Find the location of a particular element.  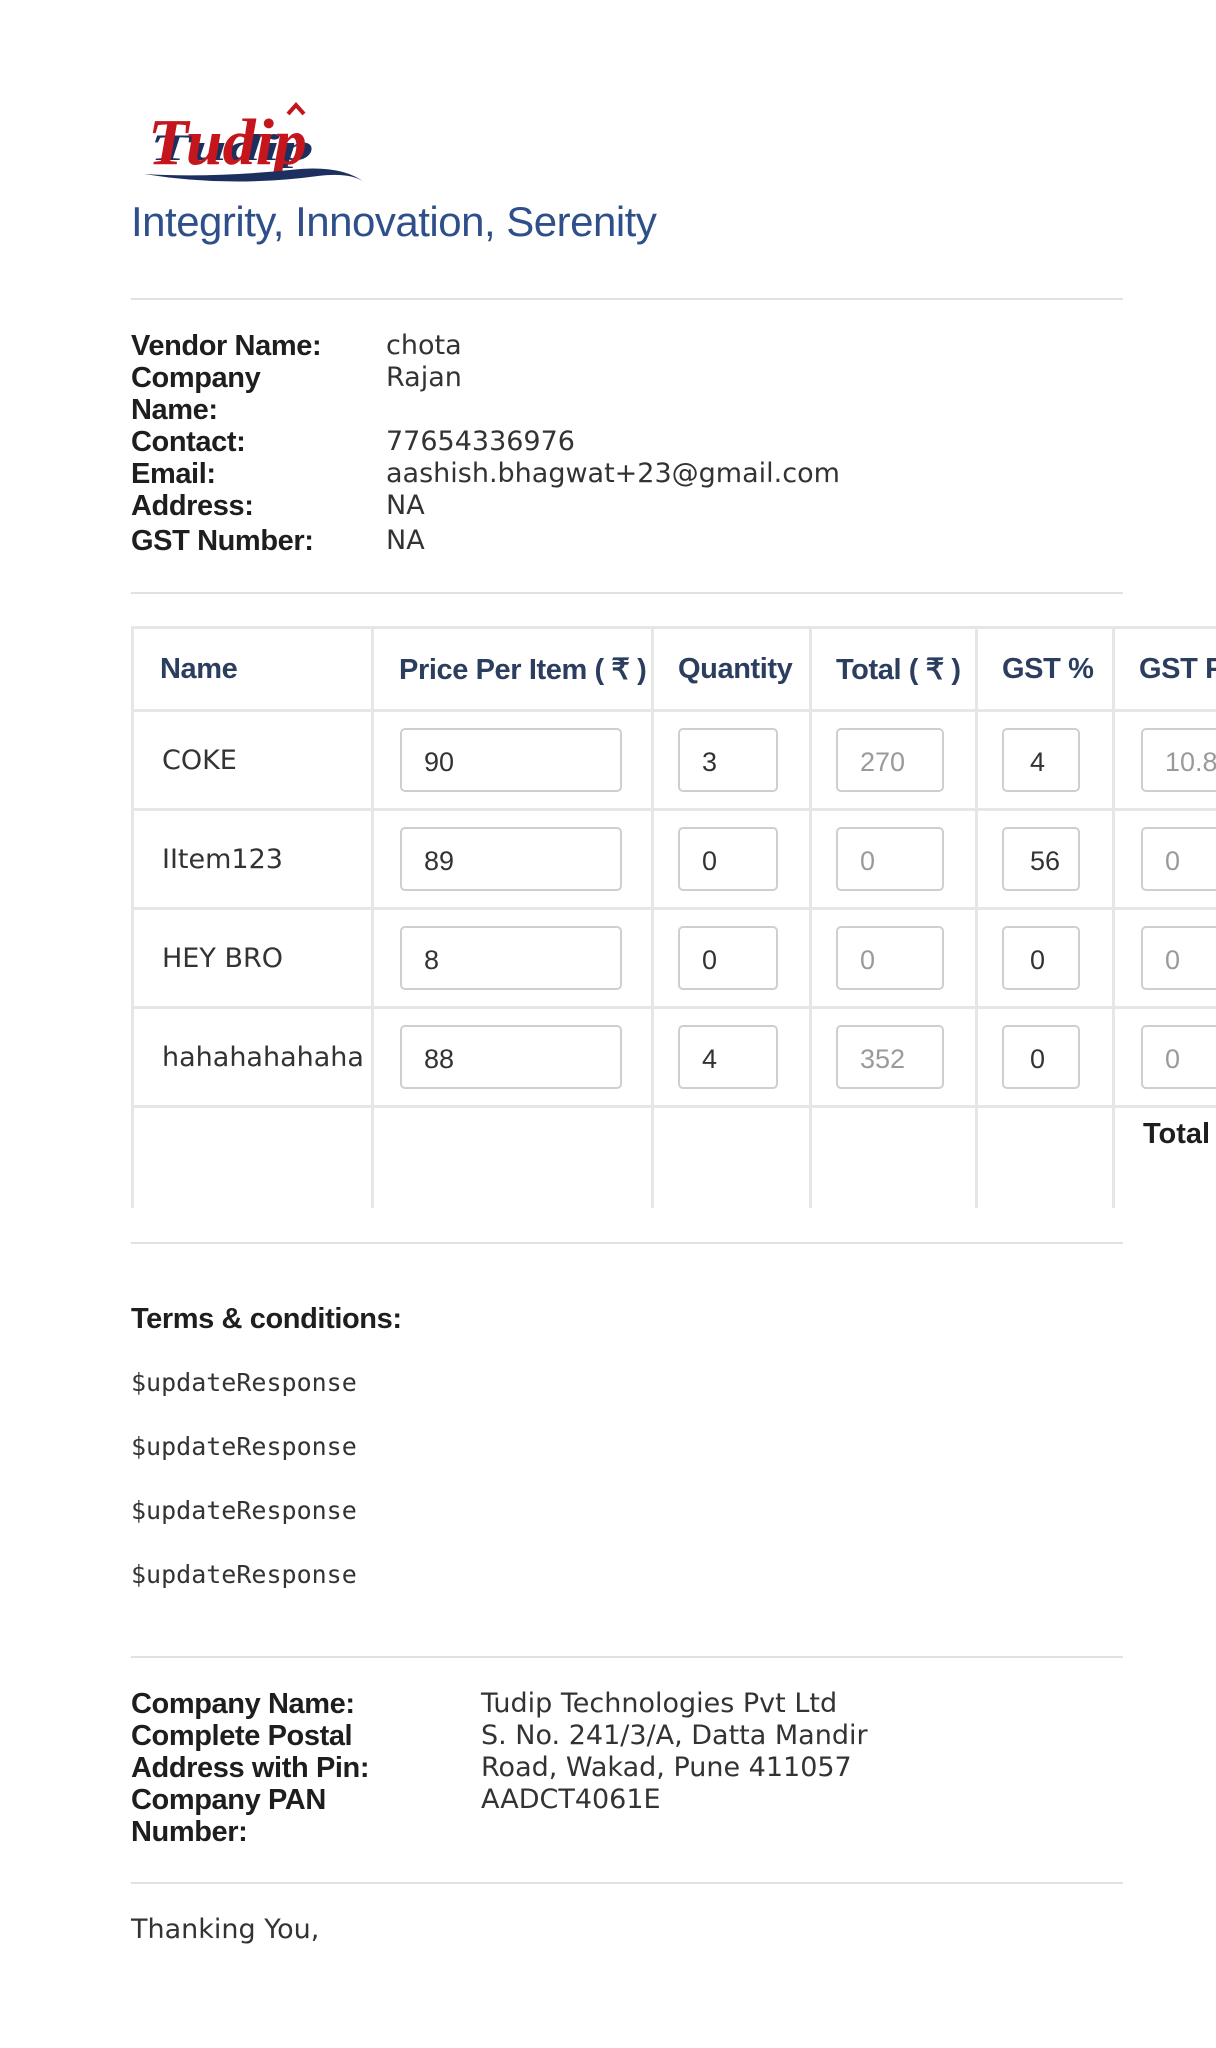

price-input: 88 is located at coordinates (511, 1057).